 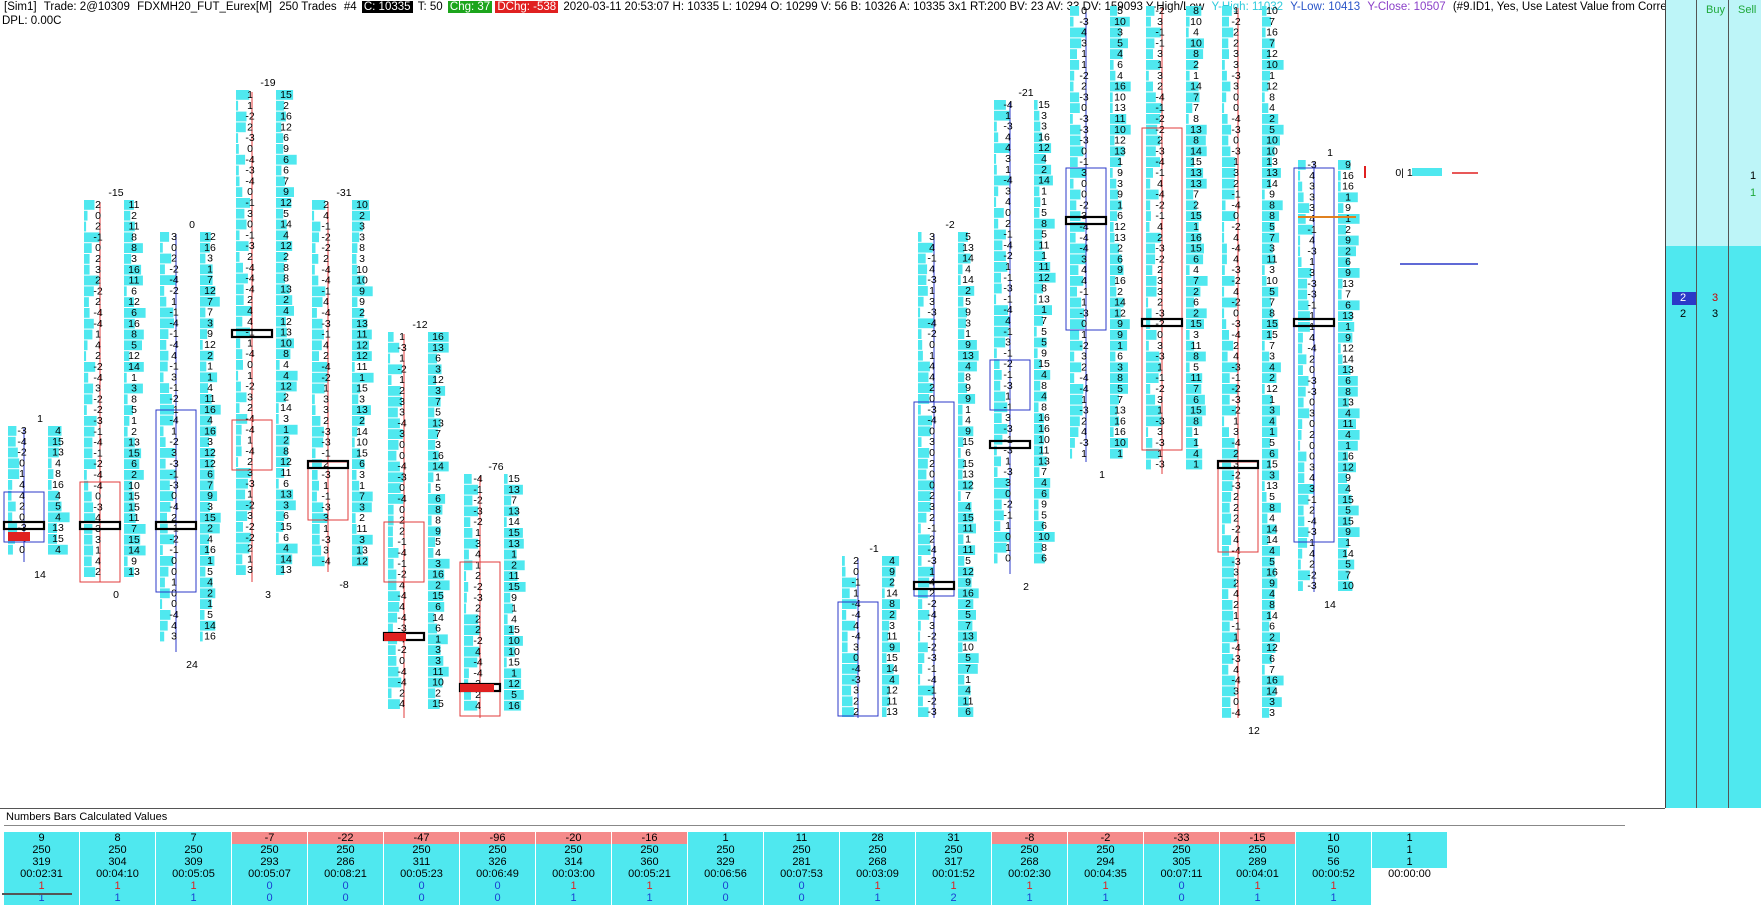 What do you see at coordinates (325, 561) in the screenshot?
I see `bid-ask-delta-cell: -4` at bounding box center [325, 561].